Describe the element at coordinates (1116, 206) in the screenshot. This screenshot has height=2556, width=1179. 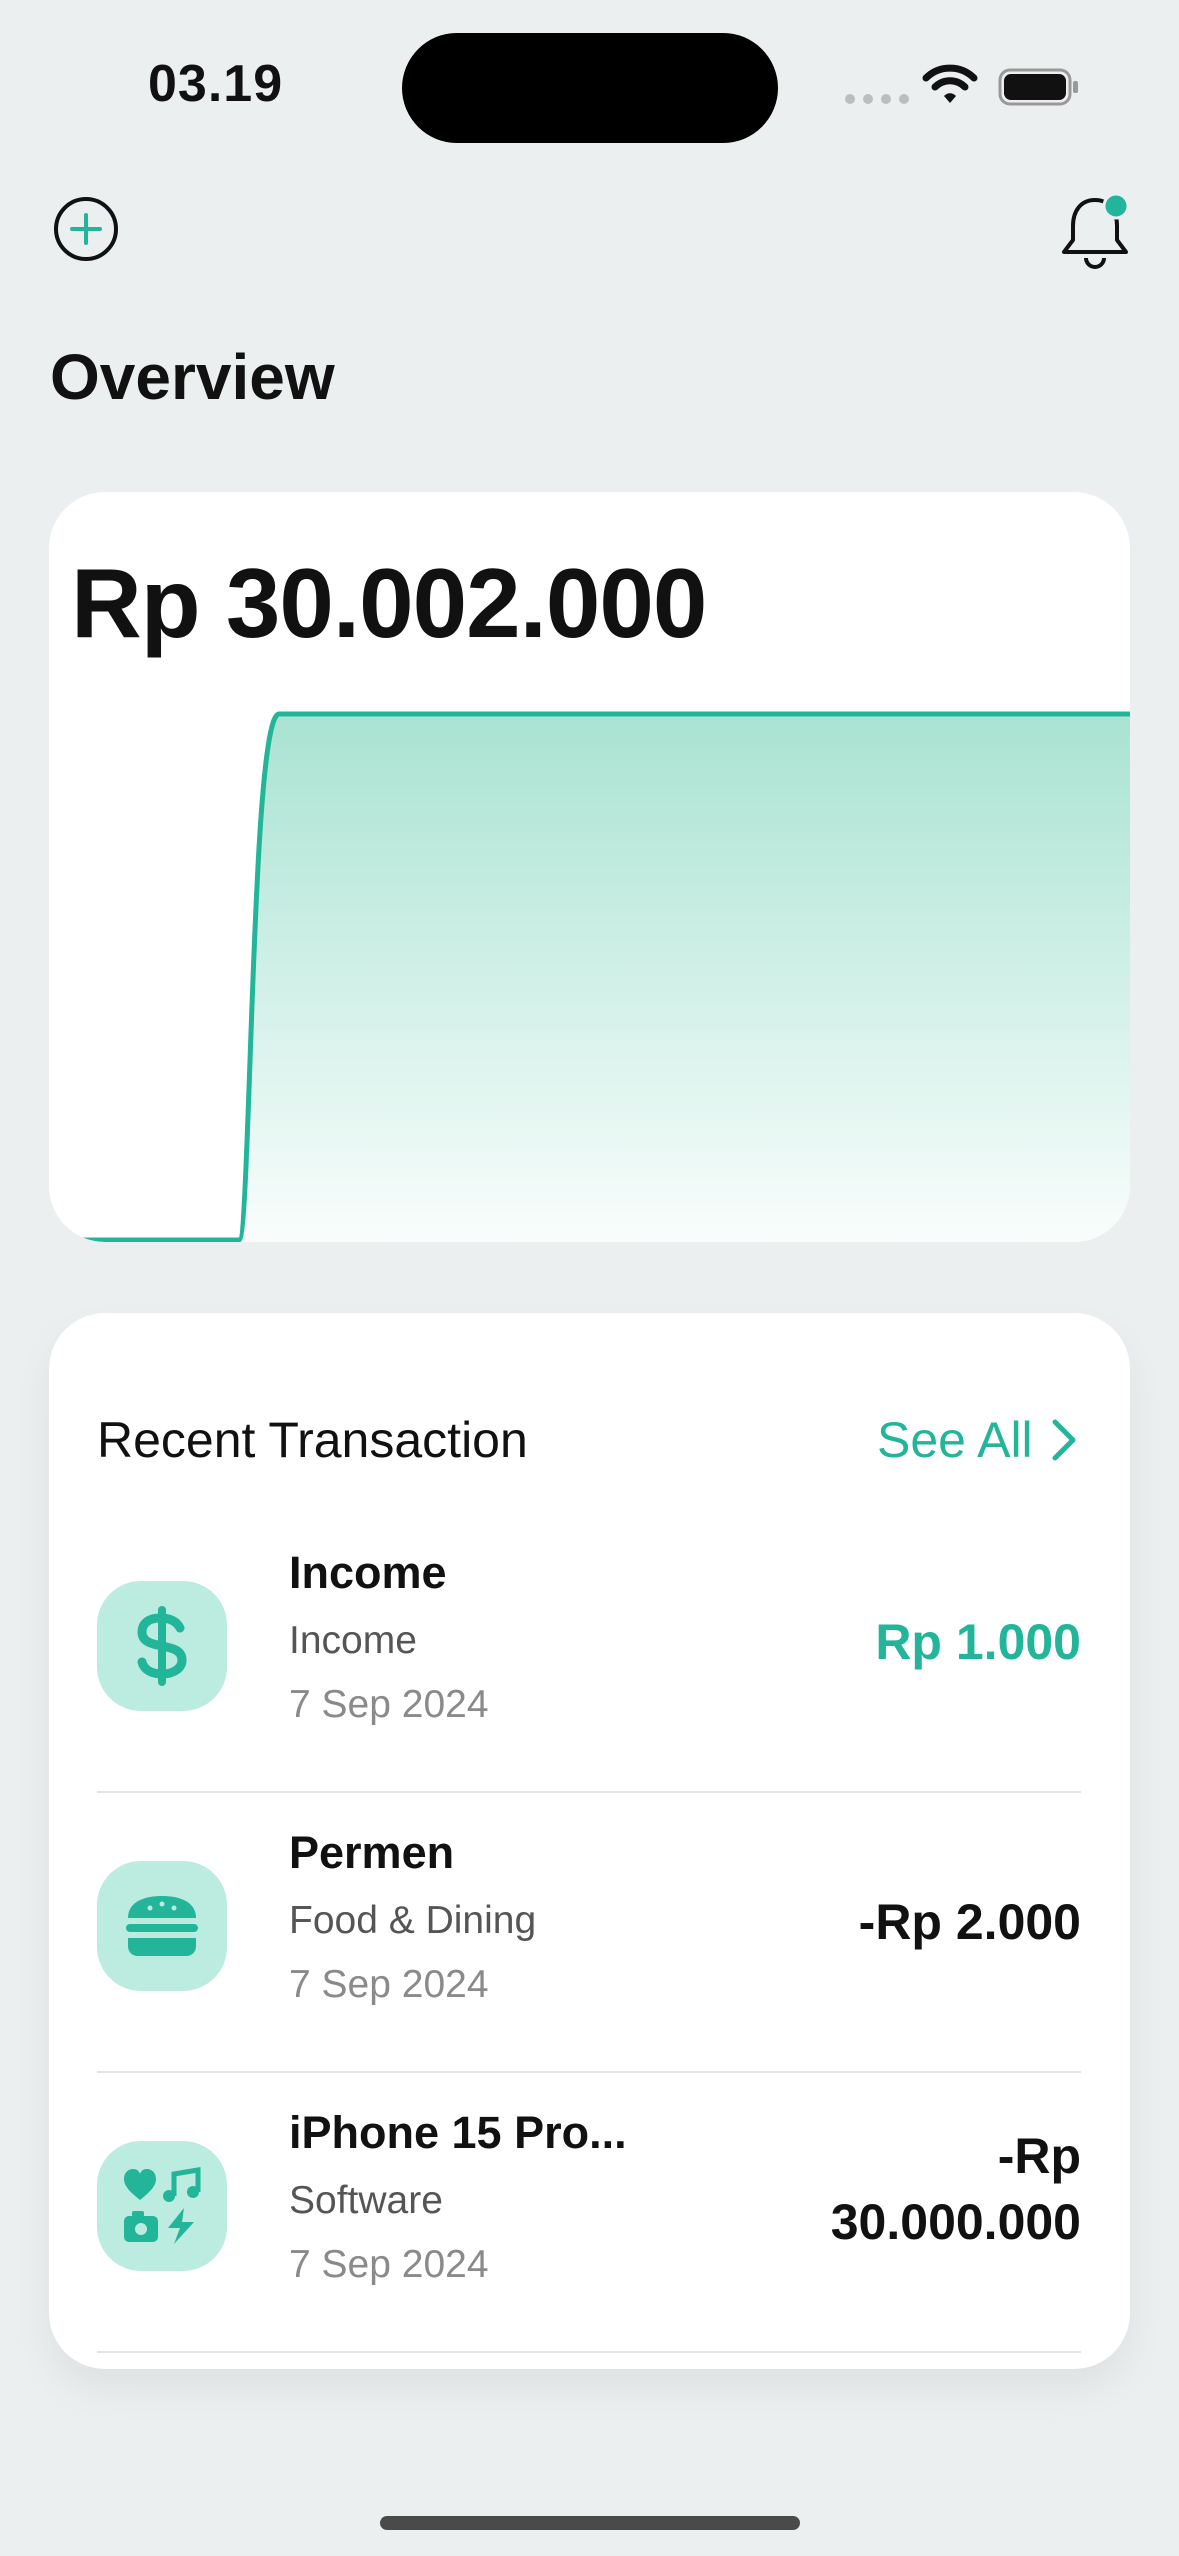
I see `notification-badge` at that location.